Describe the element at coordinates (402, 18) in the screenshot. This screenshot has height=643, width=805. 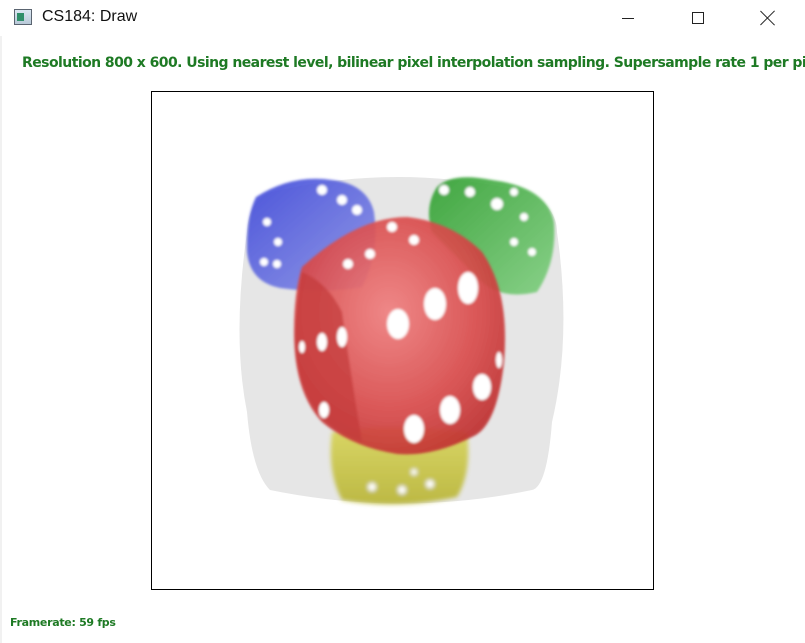
I see `title-bar: CS184: Draw` at that location.